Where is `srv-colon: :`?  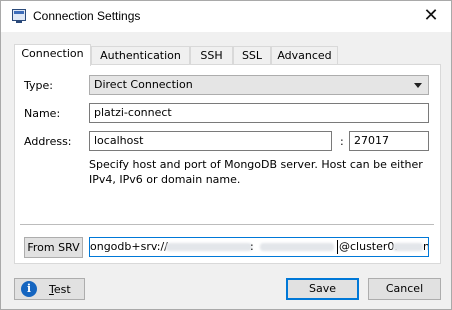
srv-colon: : is located at coordinates (252, 246).